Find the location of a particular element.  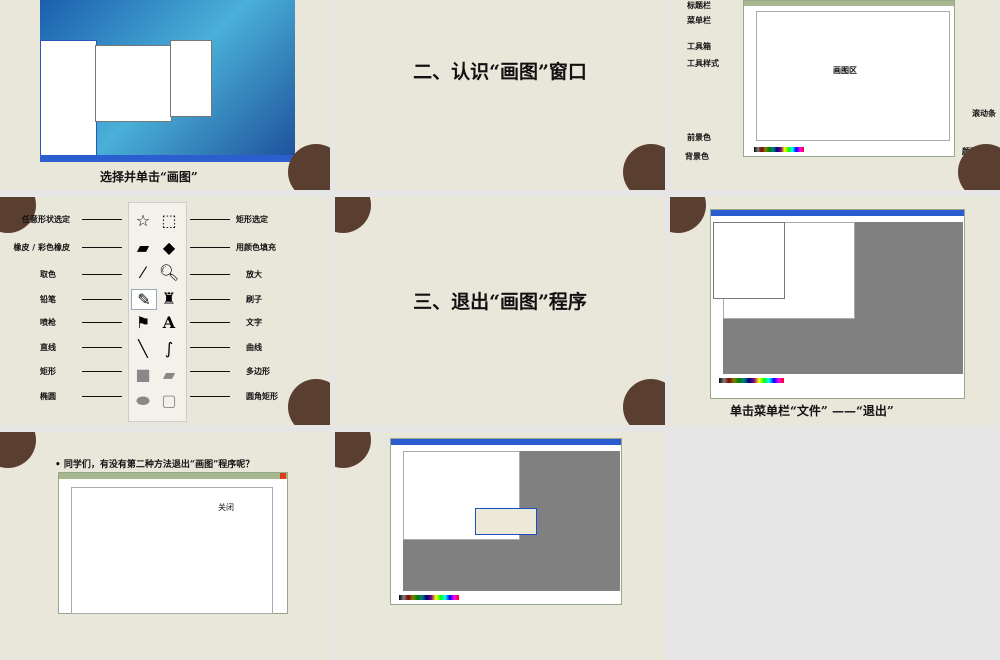

tool-label-right: 文字 is located at coordinates (254, 322).